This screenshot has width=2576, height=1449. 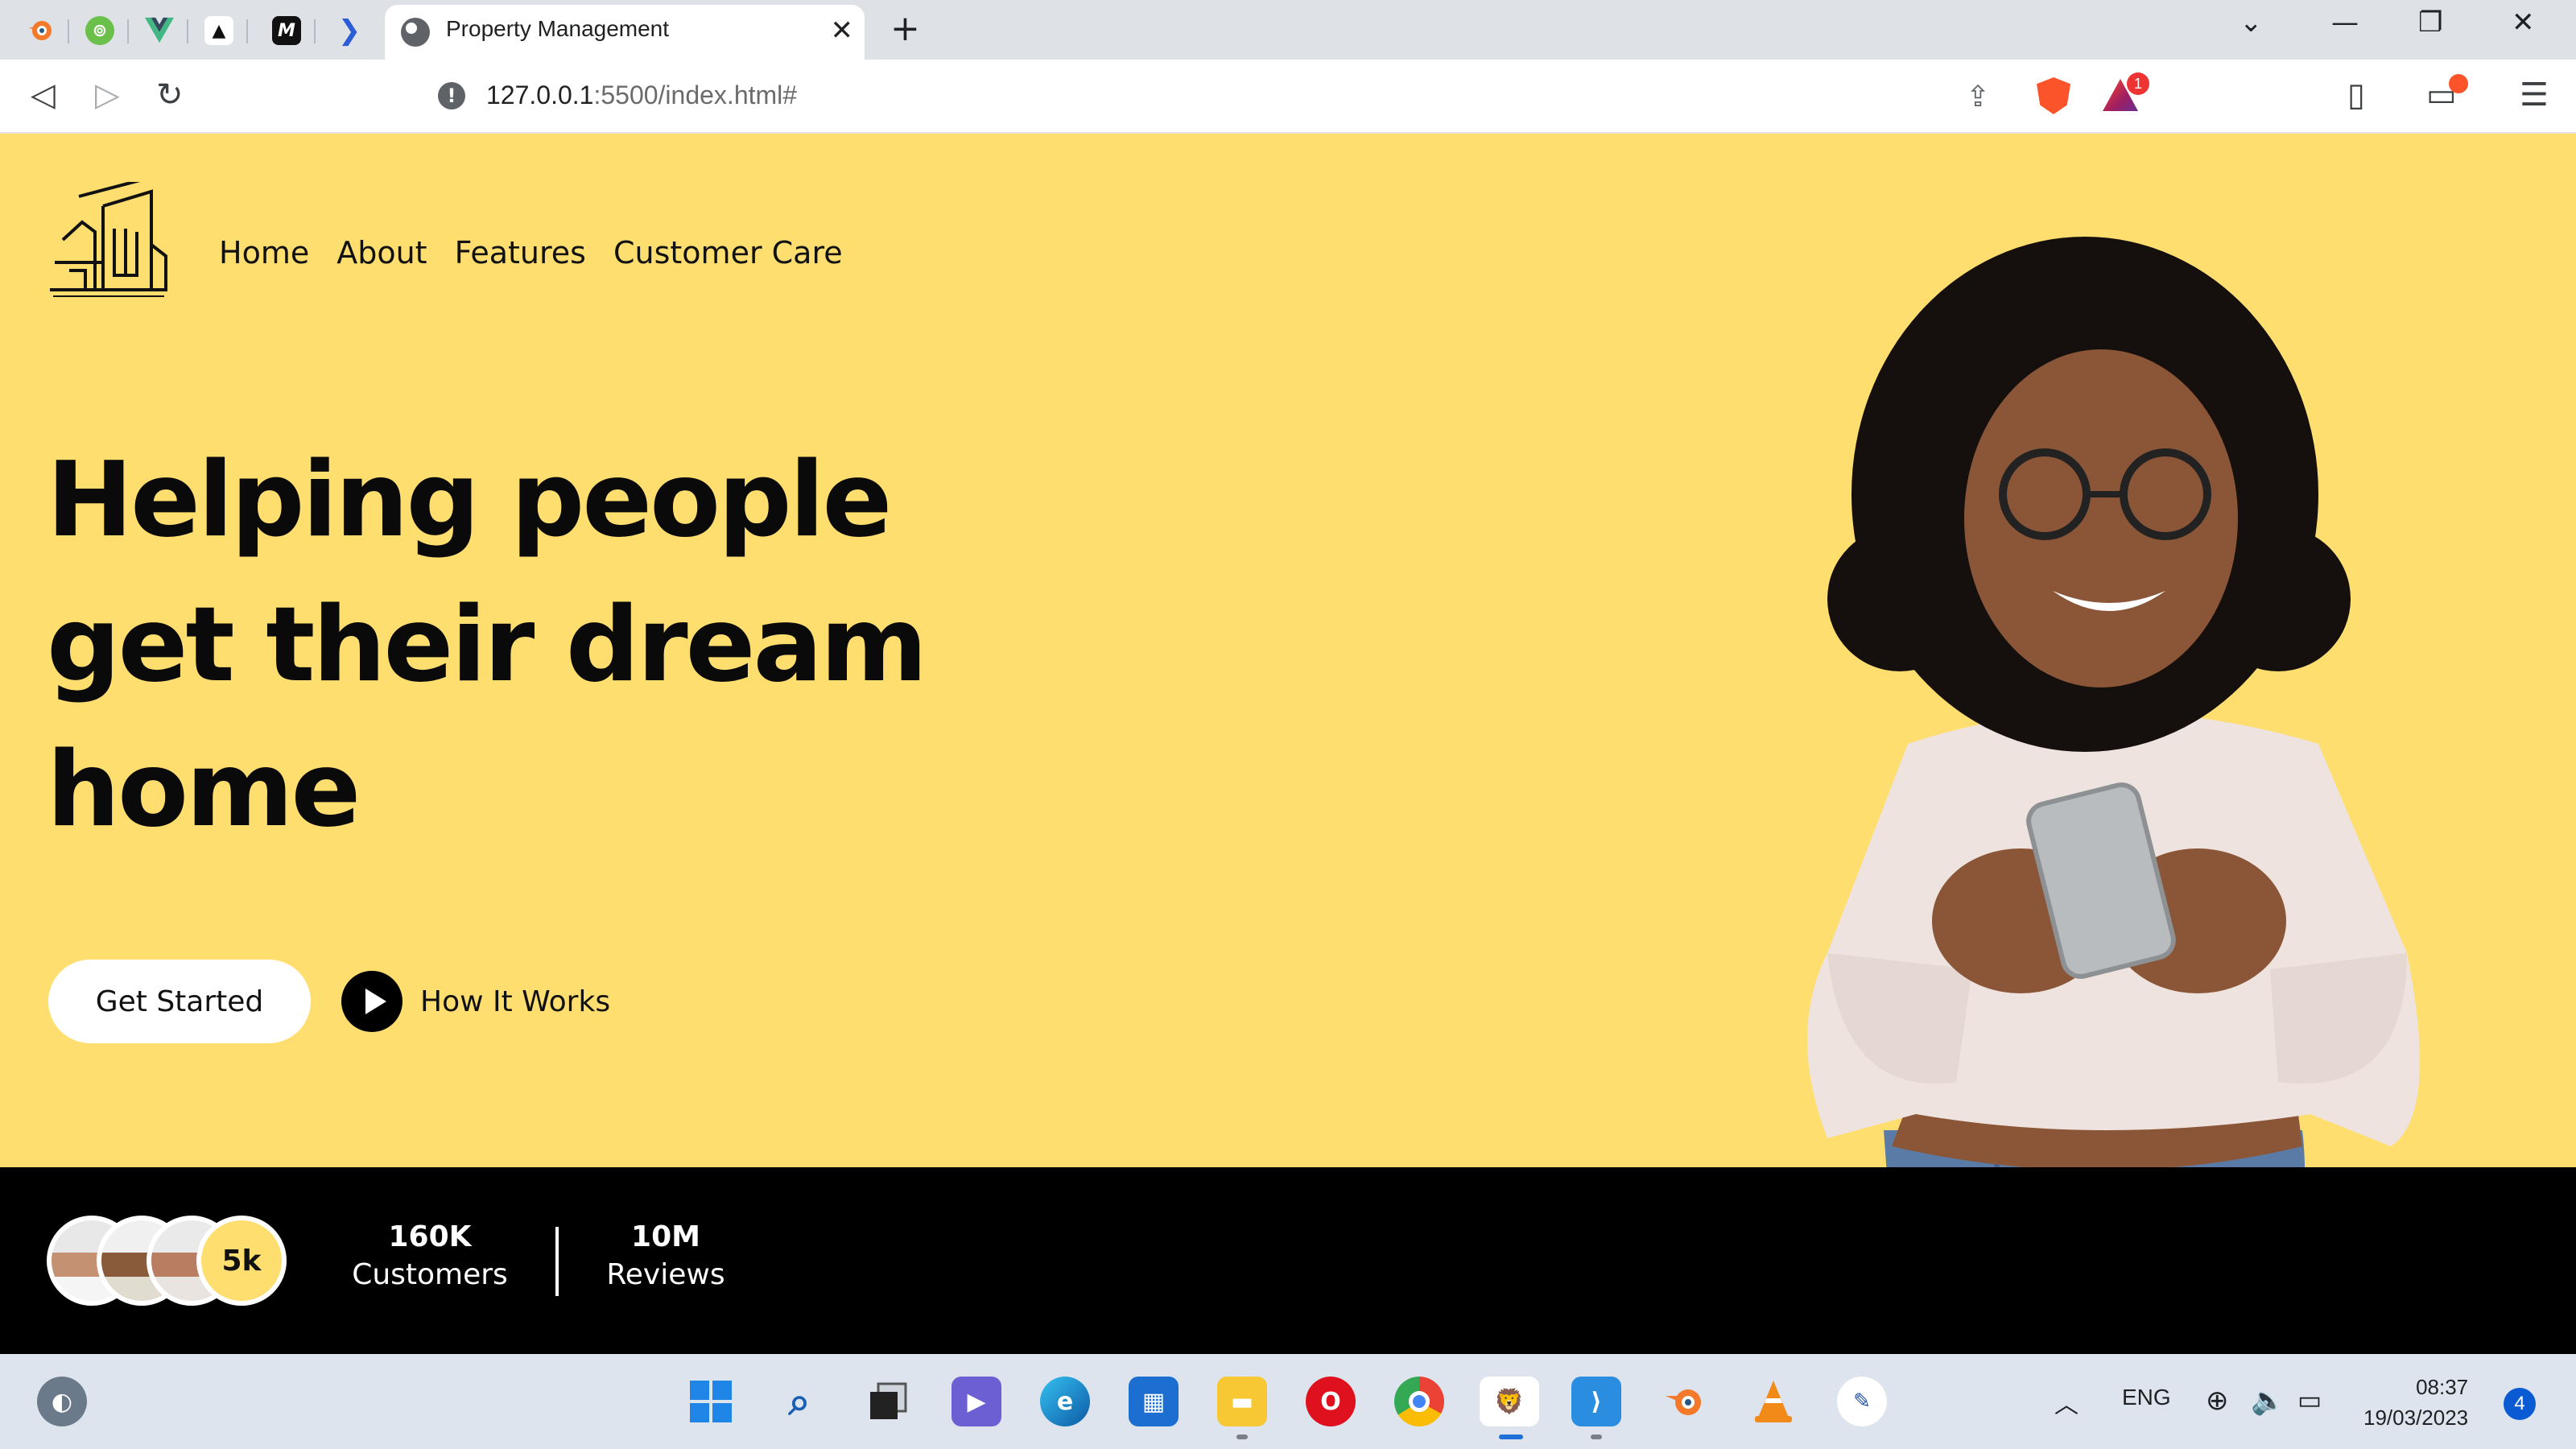 What do you see at coordinates (2146, 1397) in the screenshot?
I see `language-indicator: ENG` at bounding box center [2146, 1397].